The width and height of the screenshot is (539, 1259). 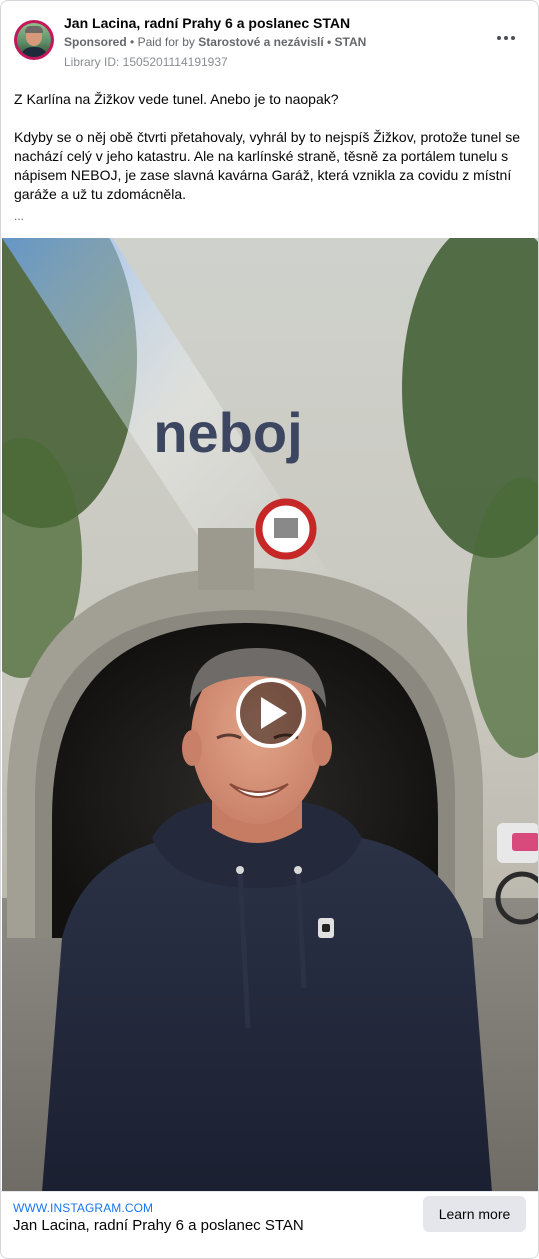 I want to click on library-id: Library ID: 1505201114191937, so click(x=146, y=62).